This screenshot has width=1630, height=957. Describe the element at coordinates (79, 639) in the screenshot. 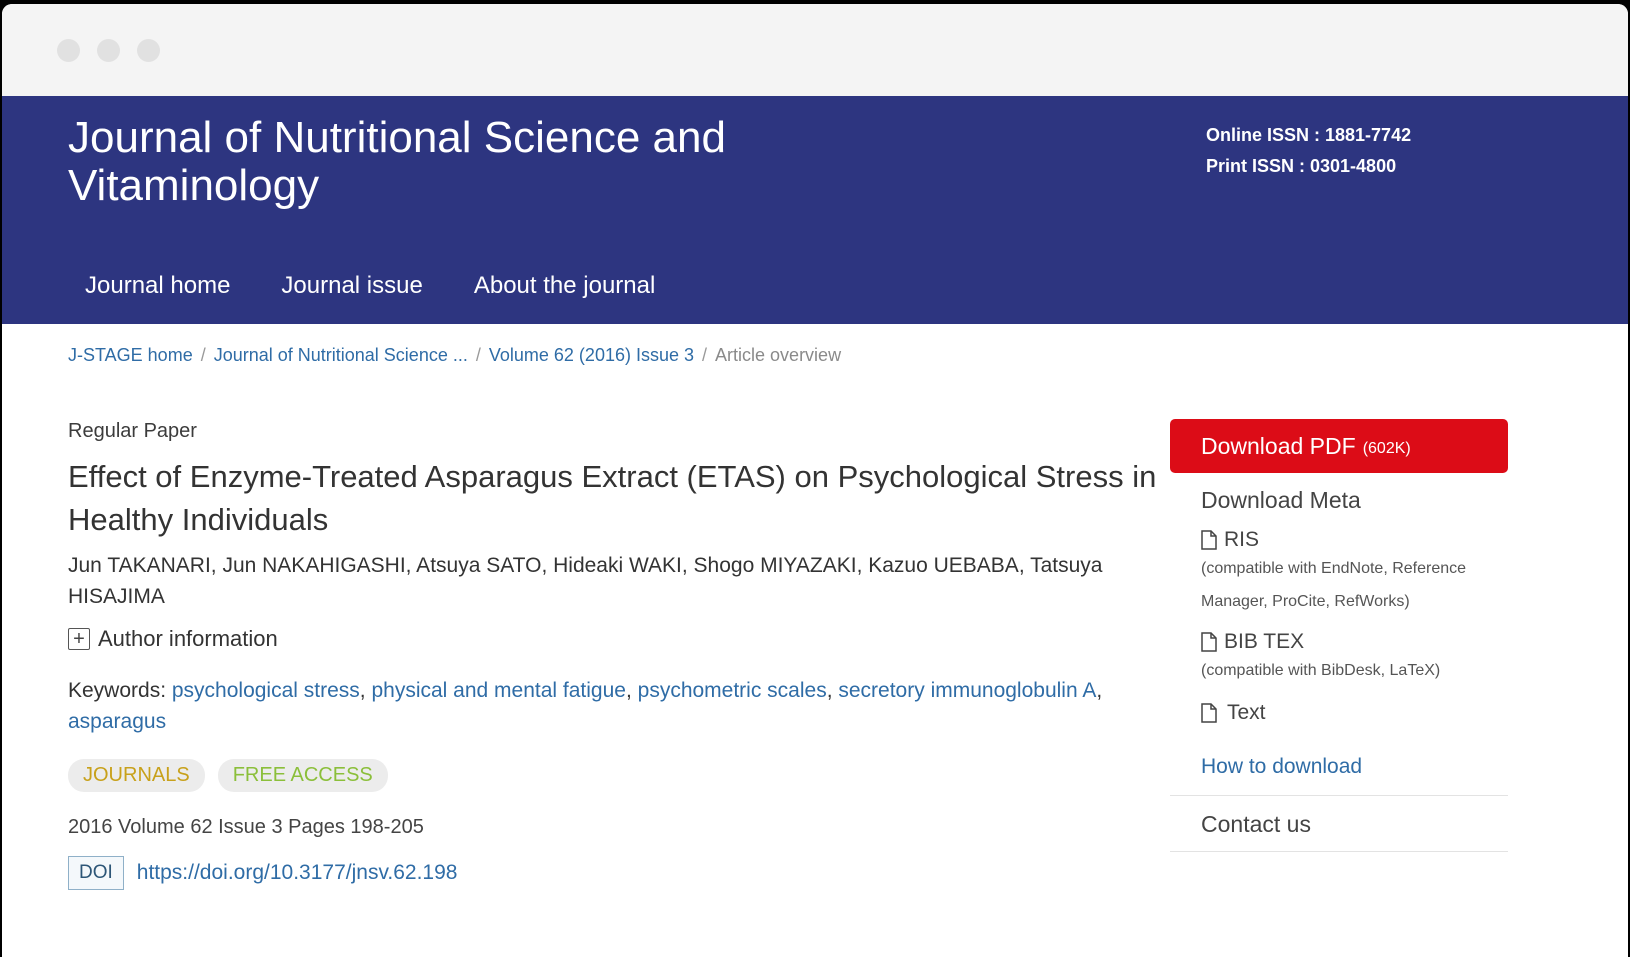

I see `plus-box-icon: +` at that location.